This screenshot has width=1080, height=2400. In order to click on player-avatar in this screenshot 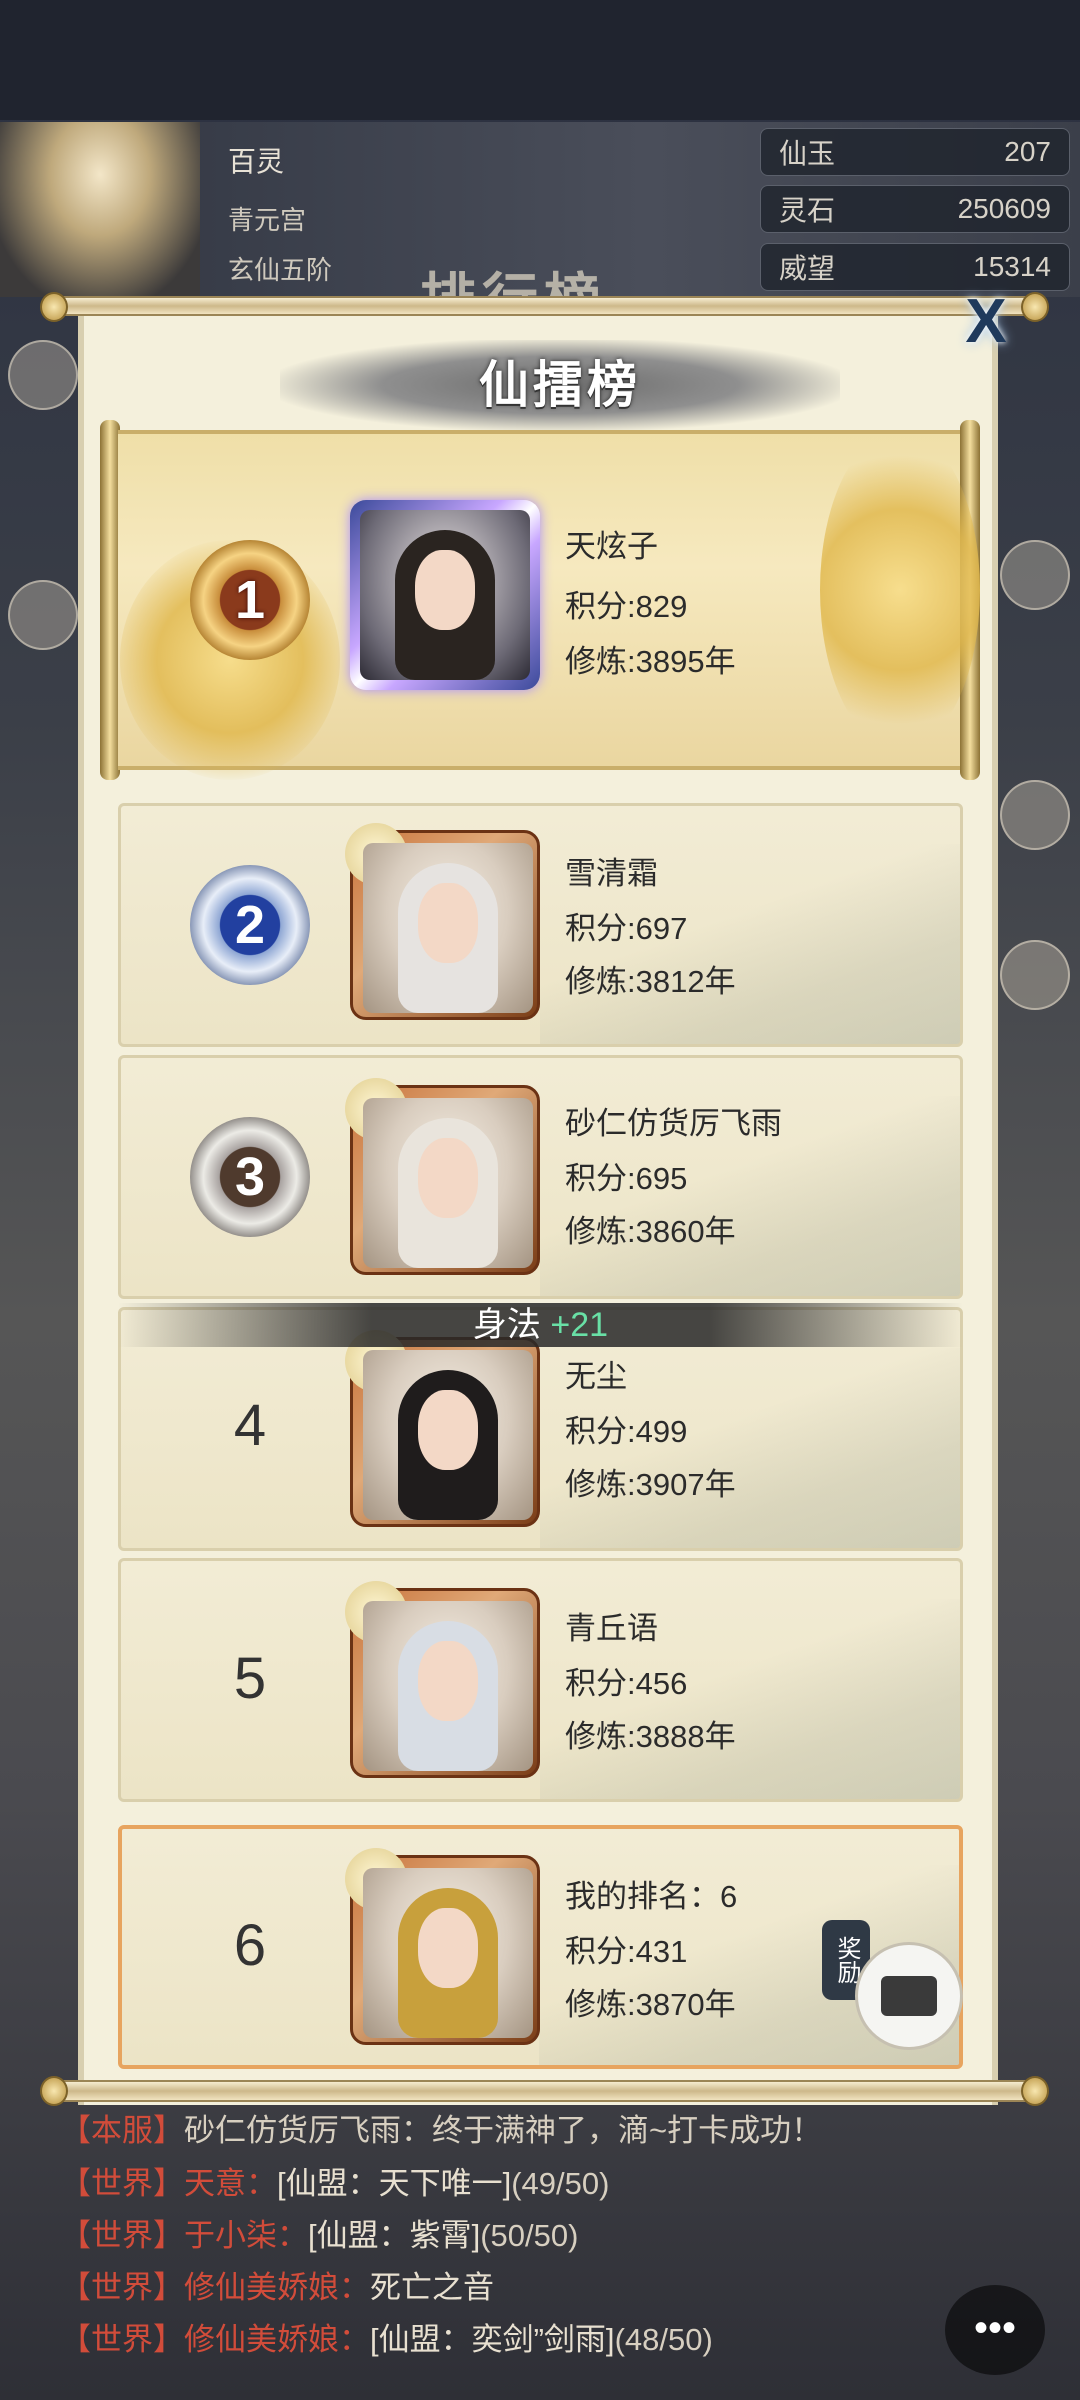, I will do `click(100, 209)`.